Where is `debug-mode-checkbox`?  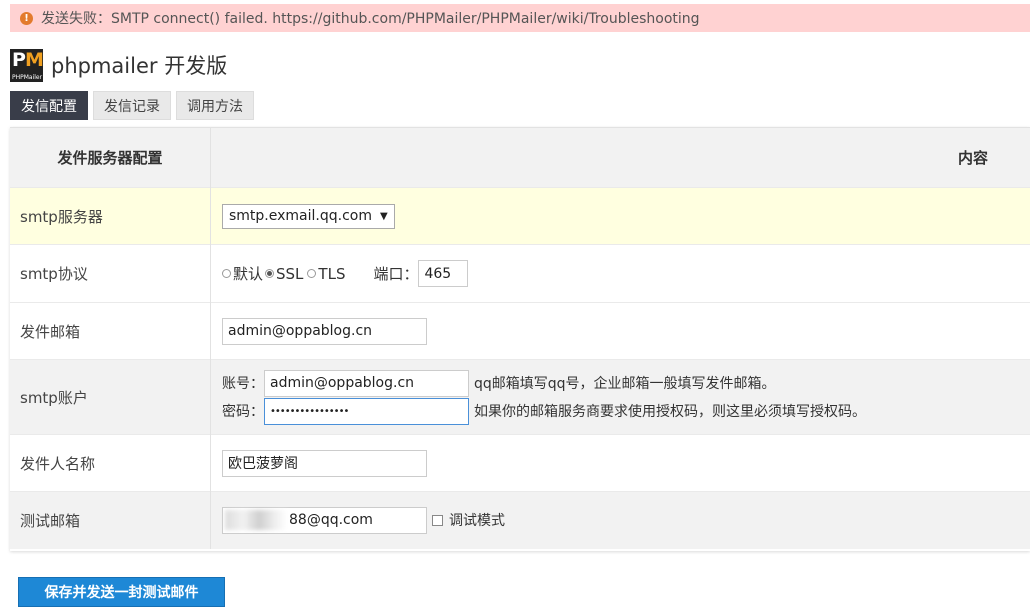 debug-mode-checkbox is located at coordinates (437, 520).